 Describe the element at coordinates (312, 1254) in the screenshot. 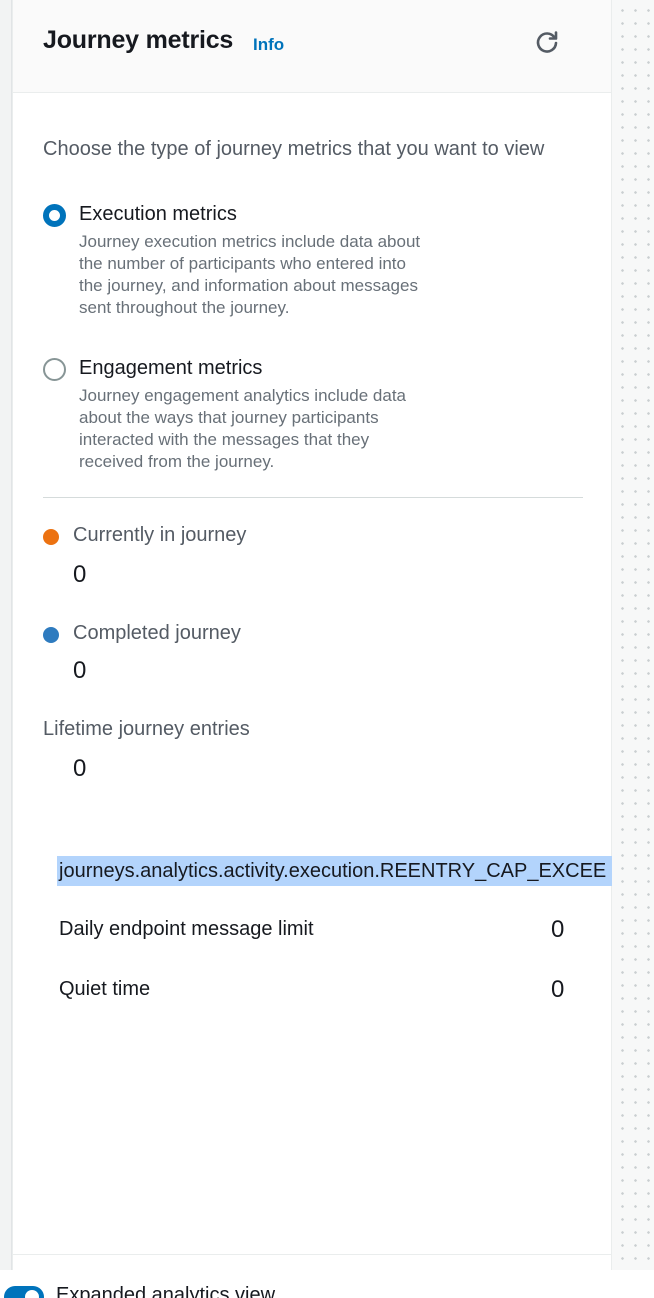

I see `panel-footer-divider` at that location.